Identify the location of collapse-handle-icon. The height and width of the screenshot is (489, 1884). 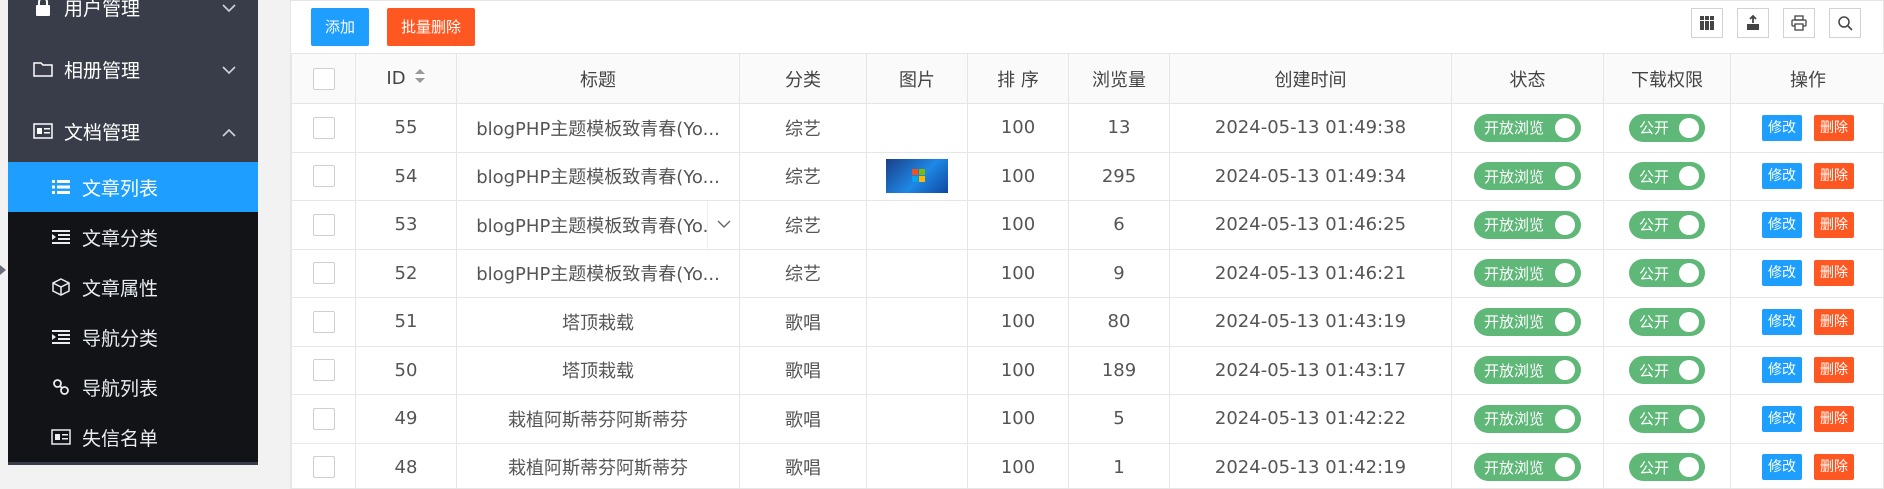
(3, 270).